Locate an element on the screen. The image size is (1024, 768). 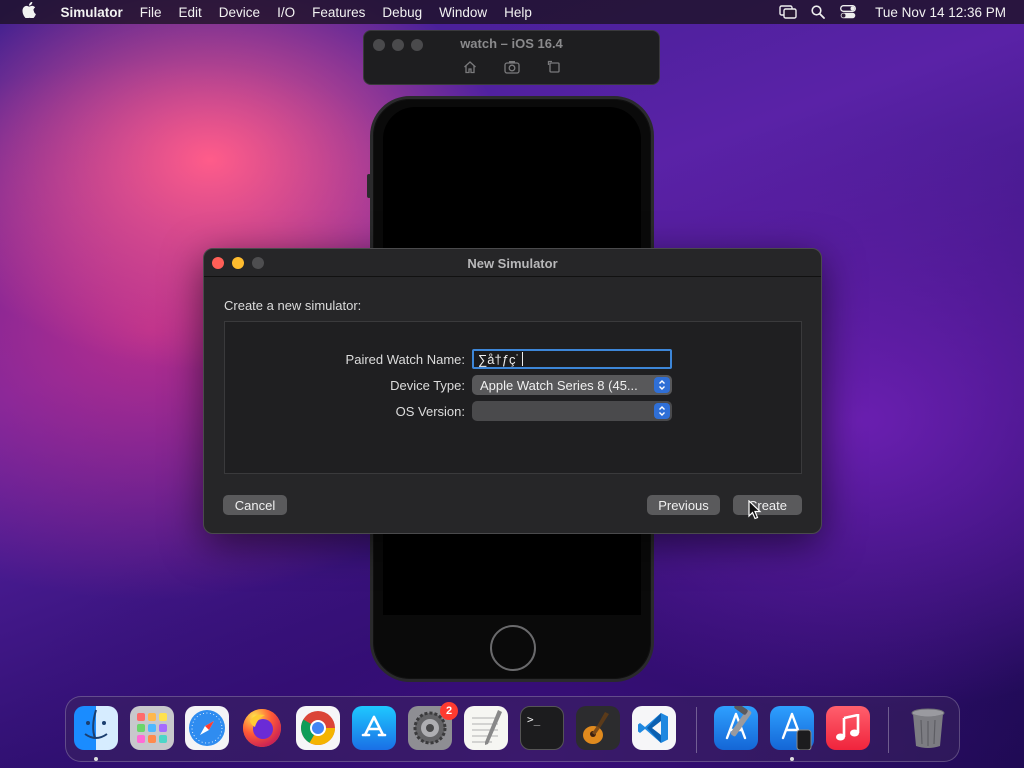
create-button: Create is located at coordinates (767, 505).